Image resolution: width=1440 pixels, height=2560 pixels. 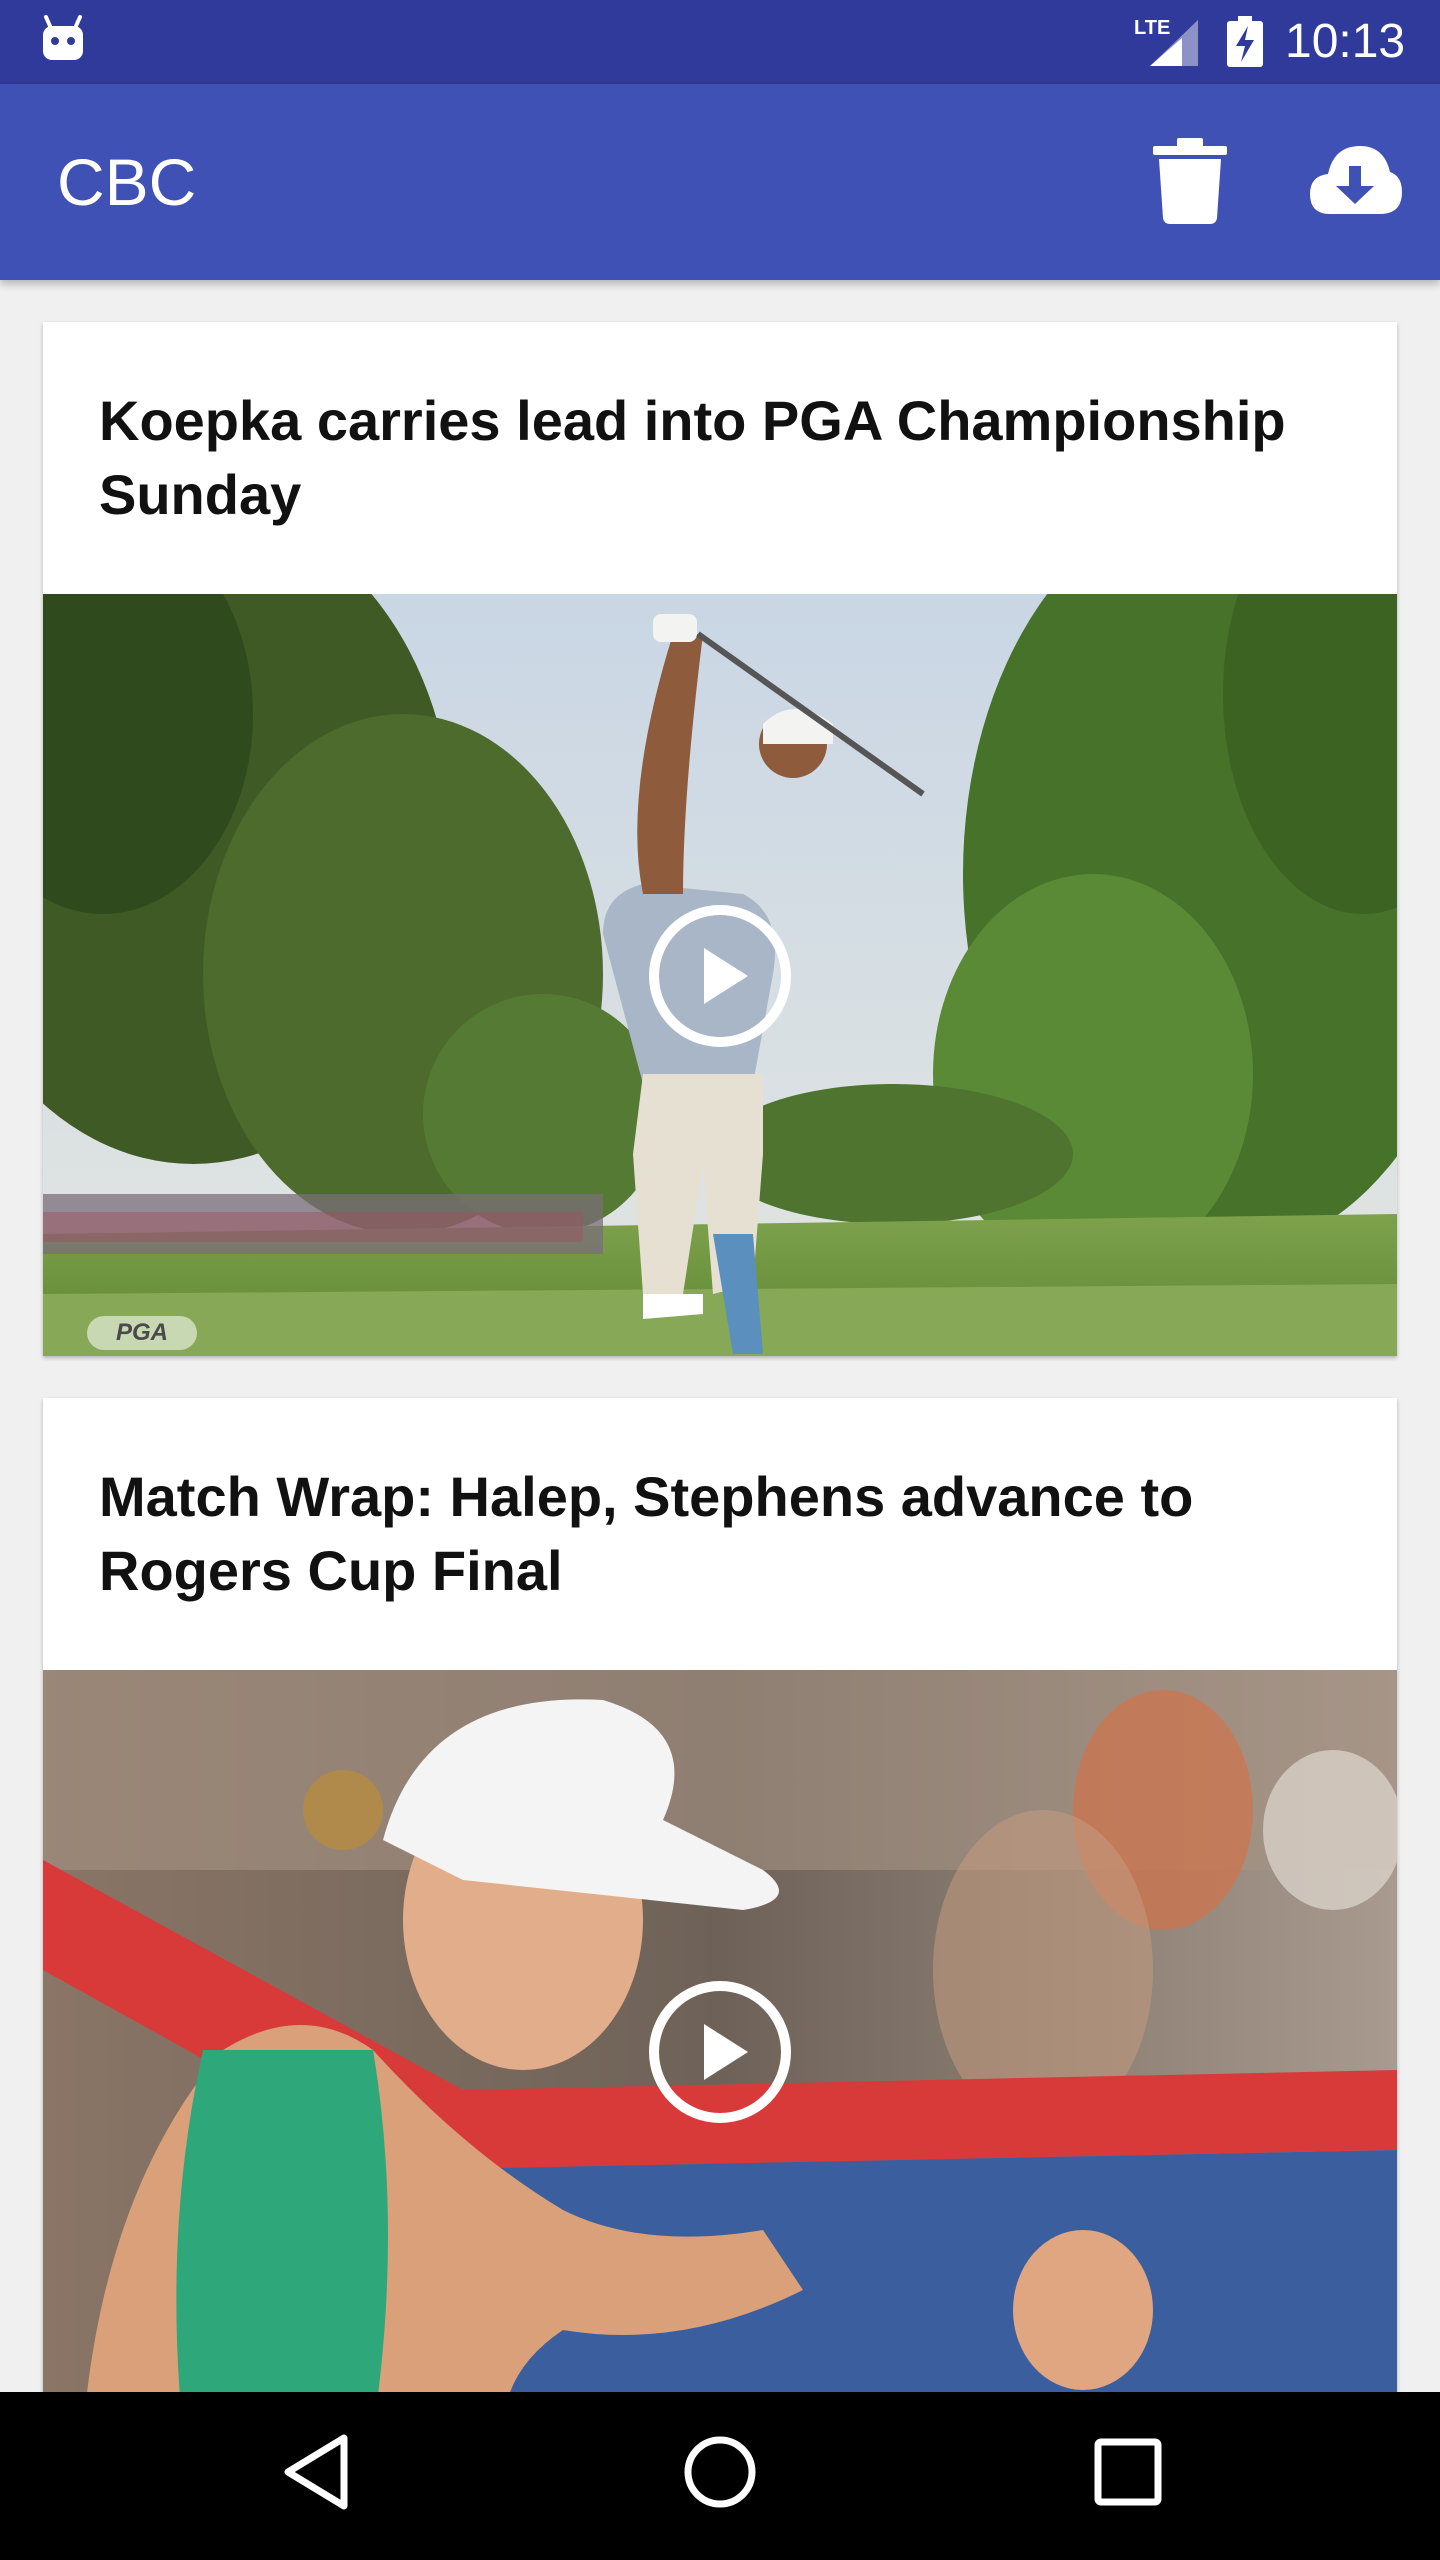 What do you see at coordinates (316, 2472) in the screenshot?
I see `back-icon` at bounding box center [316, 2472].